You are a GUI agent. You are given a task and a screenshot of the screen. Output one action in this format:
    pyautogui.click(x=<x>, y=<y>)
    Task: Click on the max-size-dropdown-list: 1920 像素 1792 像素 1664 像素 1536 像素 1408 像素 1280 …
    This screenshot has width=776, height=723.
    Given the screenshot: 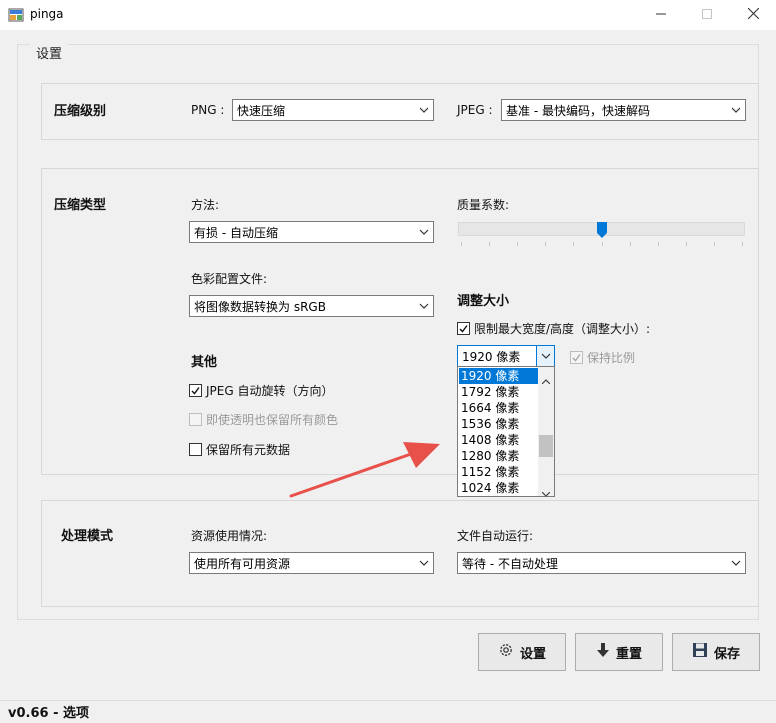 What is the action you would take?
    pyautogui.click(x=506, y=431)
    